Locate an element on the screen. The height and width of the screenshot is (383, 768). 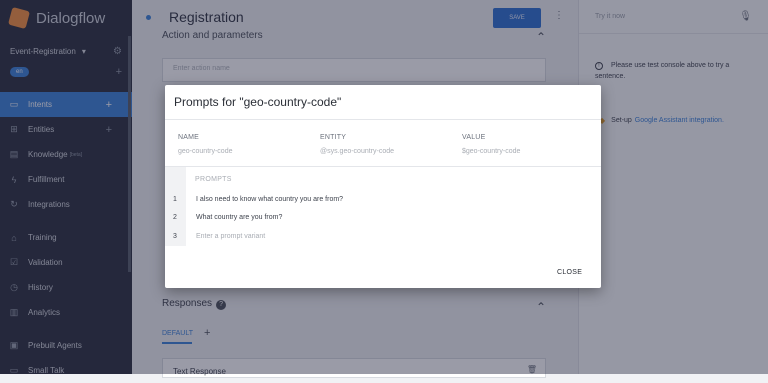
close-button: CLOSE is located at coordinates (569, 272).